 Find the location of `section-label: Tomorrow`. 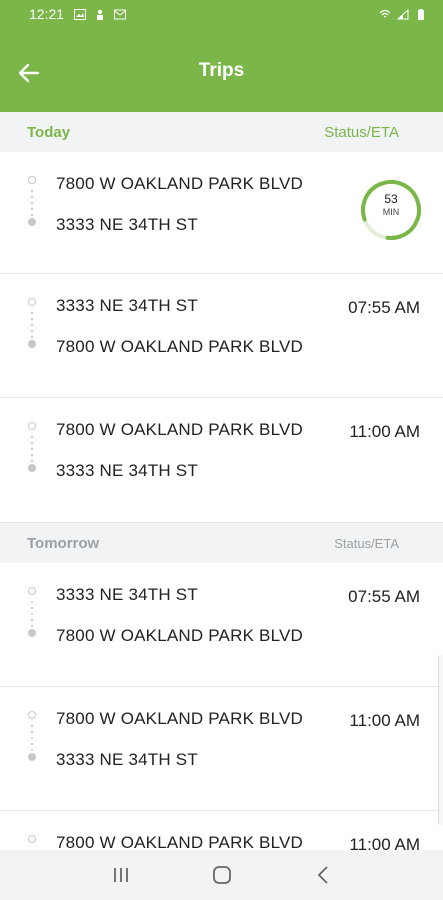

section-label: Tomorrow is located at coordinates (63, 543).